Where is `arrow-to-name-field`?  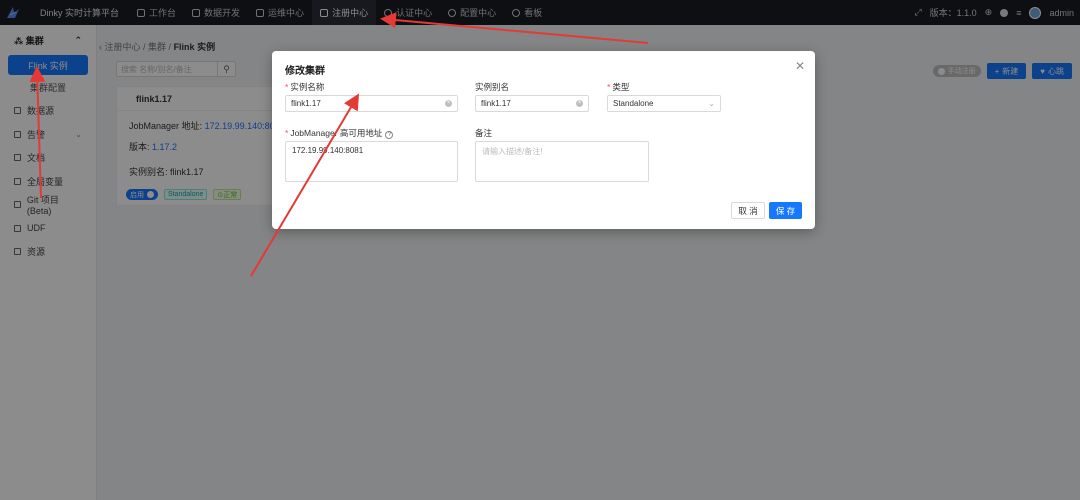
arrow-to-name-field is located at coordinates (305, 185).